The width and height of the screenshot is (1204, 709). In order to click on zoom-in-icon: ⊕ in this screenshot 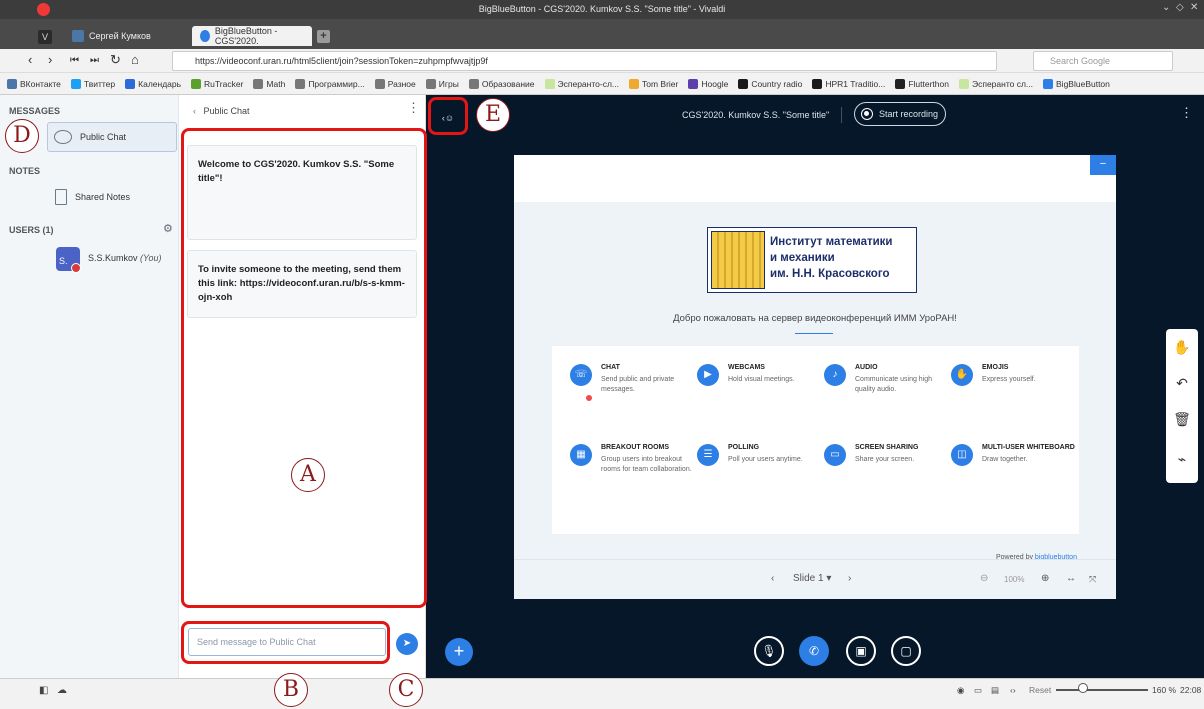, I will do `click(1045, 578)`.